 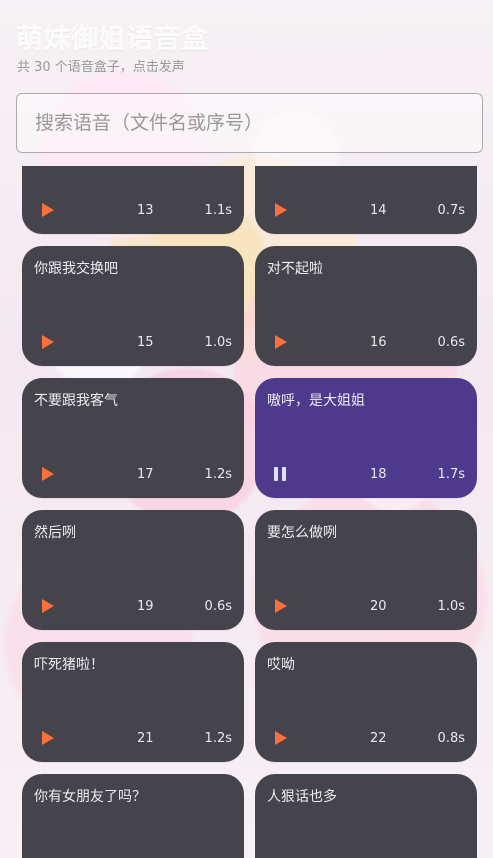 I want to click on voice-duration: 0.8s, so click(x=451, y=738).